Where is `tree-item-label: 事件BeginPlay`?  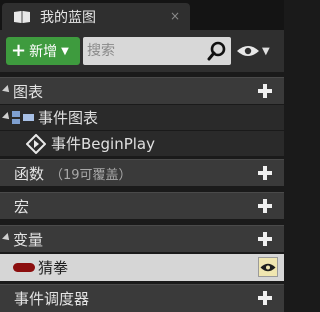 tree-item-label: 事件BeginPlay is located at coordinates (103, 144).